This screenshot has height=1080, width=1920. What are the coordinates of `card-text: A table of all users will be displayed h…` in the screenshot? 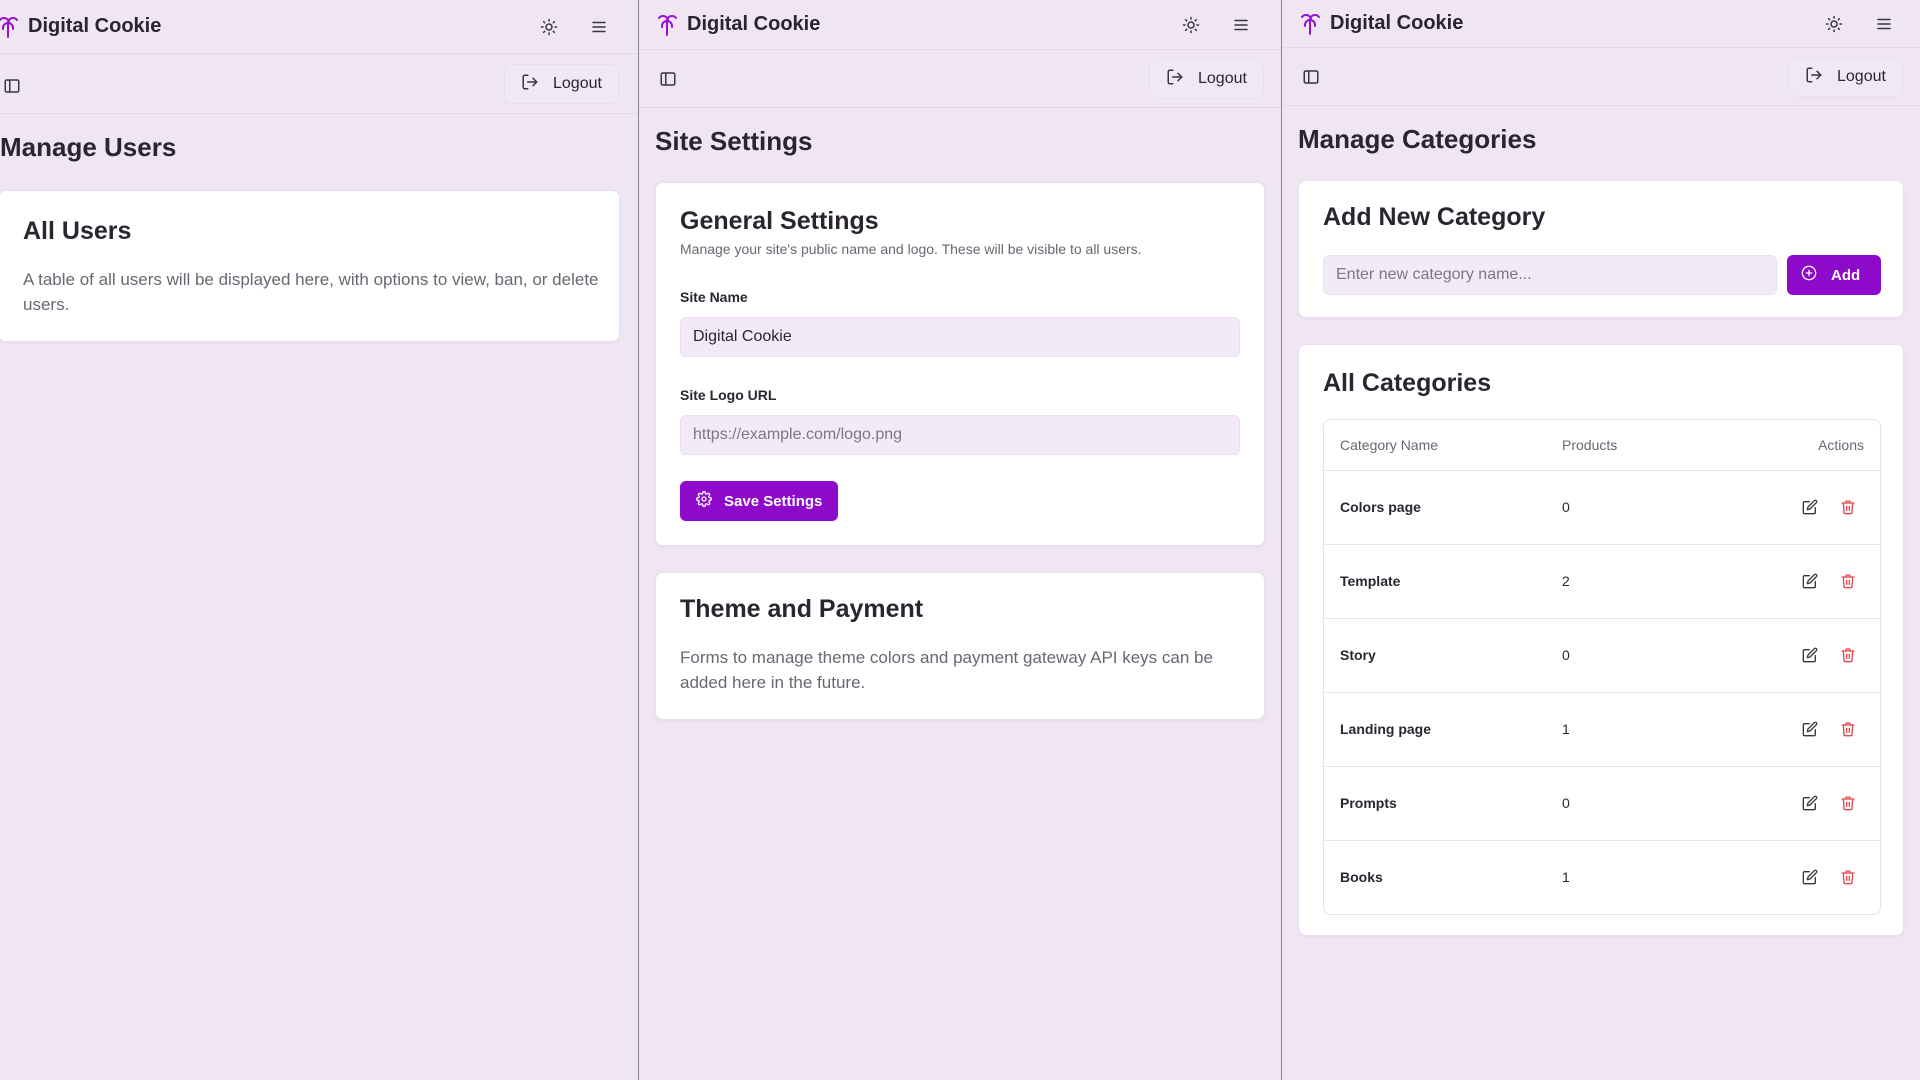 It's located at (311, 292).